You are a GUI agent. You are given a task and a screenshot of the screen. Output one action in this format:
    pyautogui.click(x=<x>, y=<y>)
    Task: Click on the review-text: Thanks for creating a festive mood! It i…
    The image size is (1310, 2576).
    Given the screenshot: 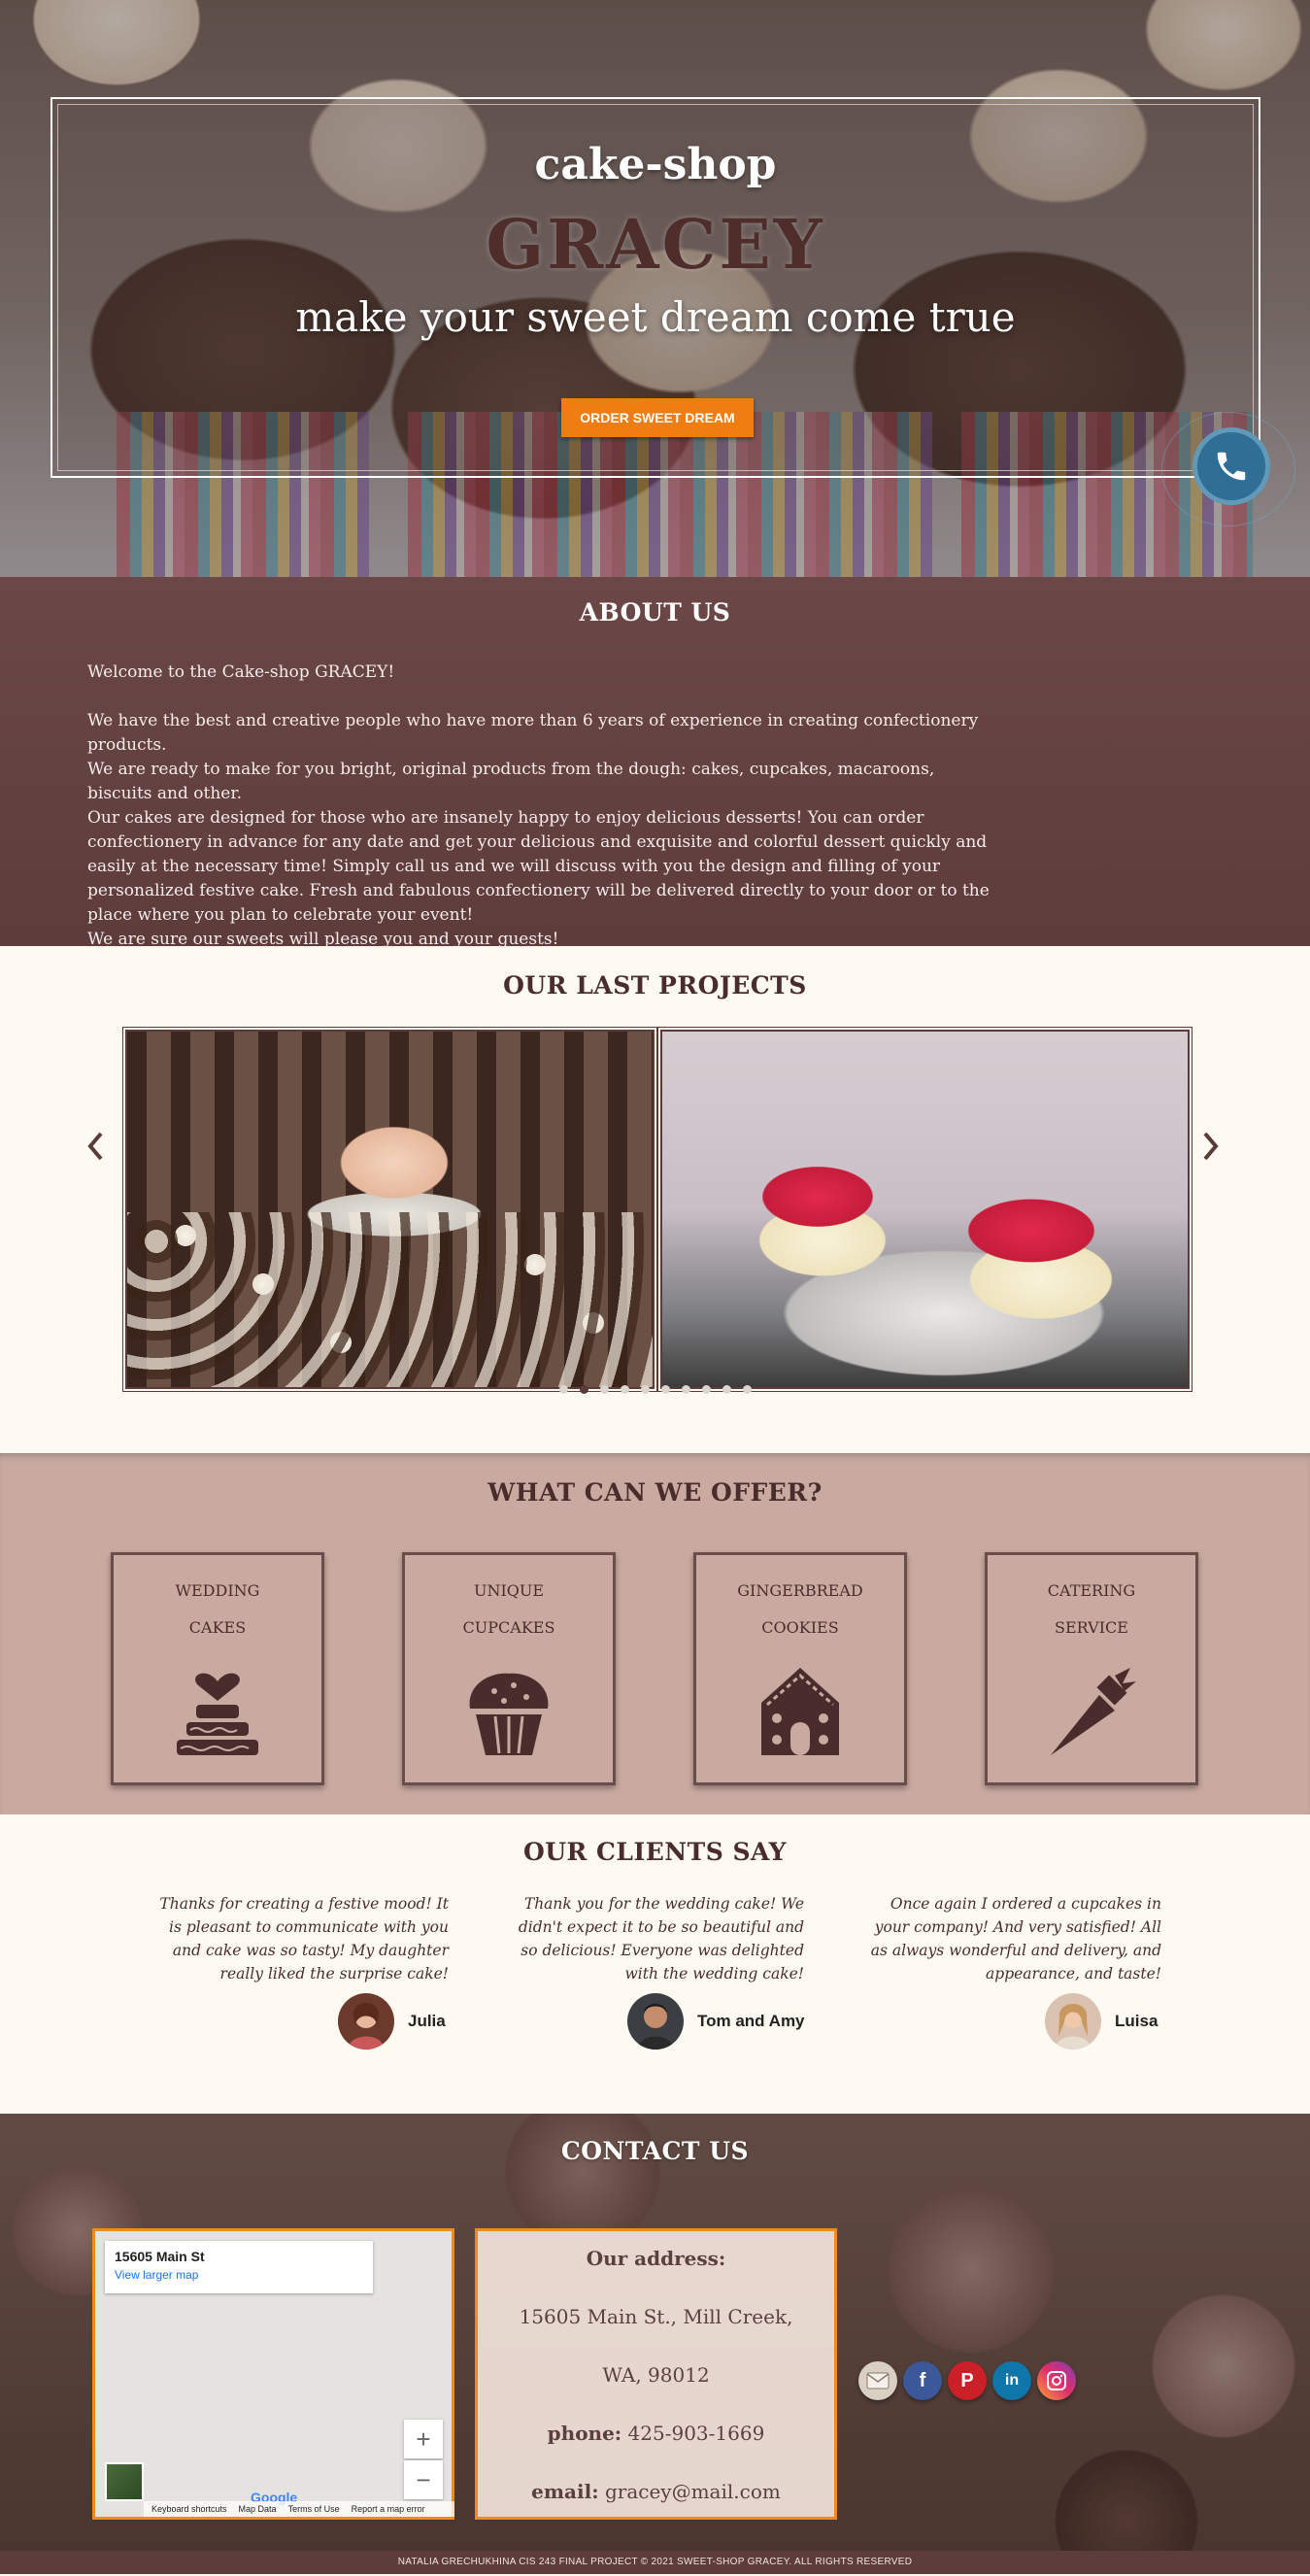 What is the action you would take?
    pyautogui.click(x=304, y=1939)
    